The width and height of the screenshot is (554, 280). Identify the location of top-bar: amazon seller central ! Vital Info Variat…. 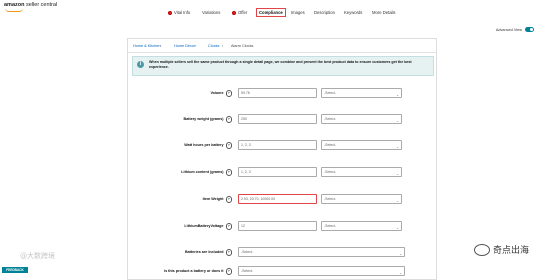
(277, 11).